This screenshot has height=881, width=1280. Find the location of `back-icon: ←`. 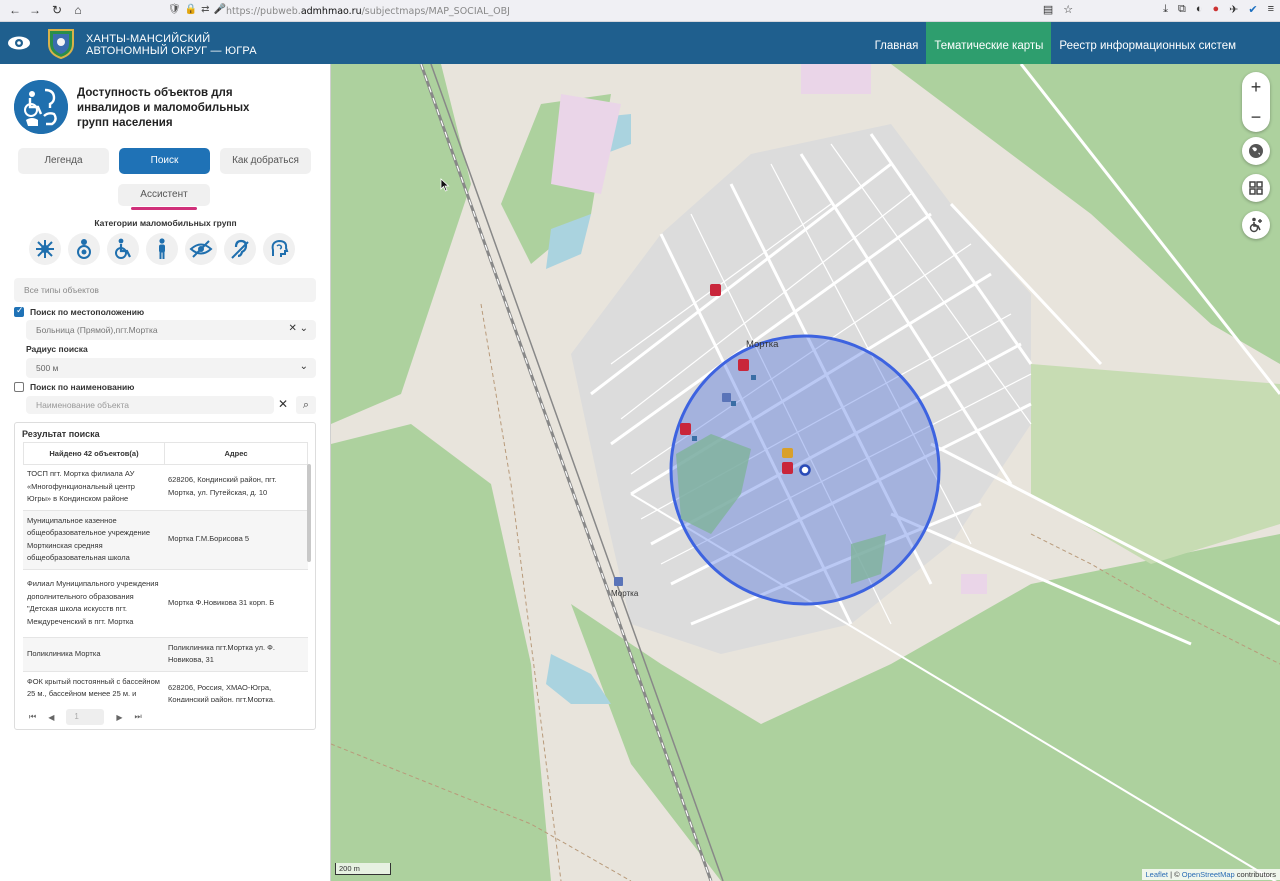

back-icon: ← is located at coordinates (15, 10).